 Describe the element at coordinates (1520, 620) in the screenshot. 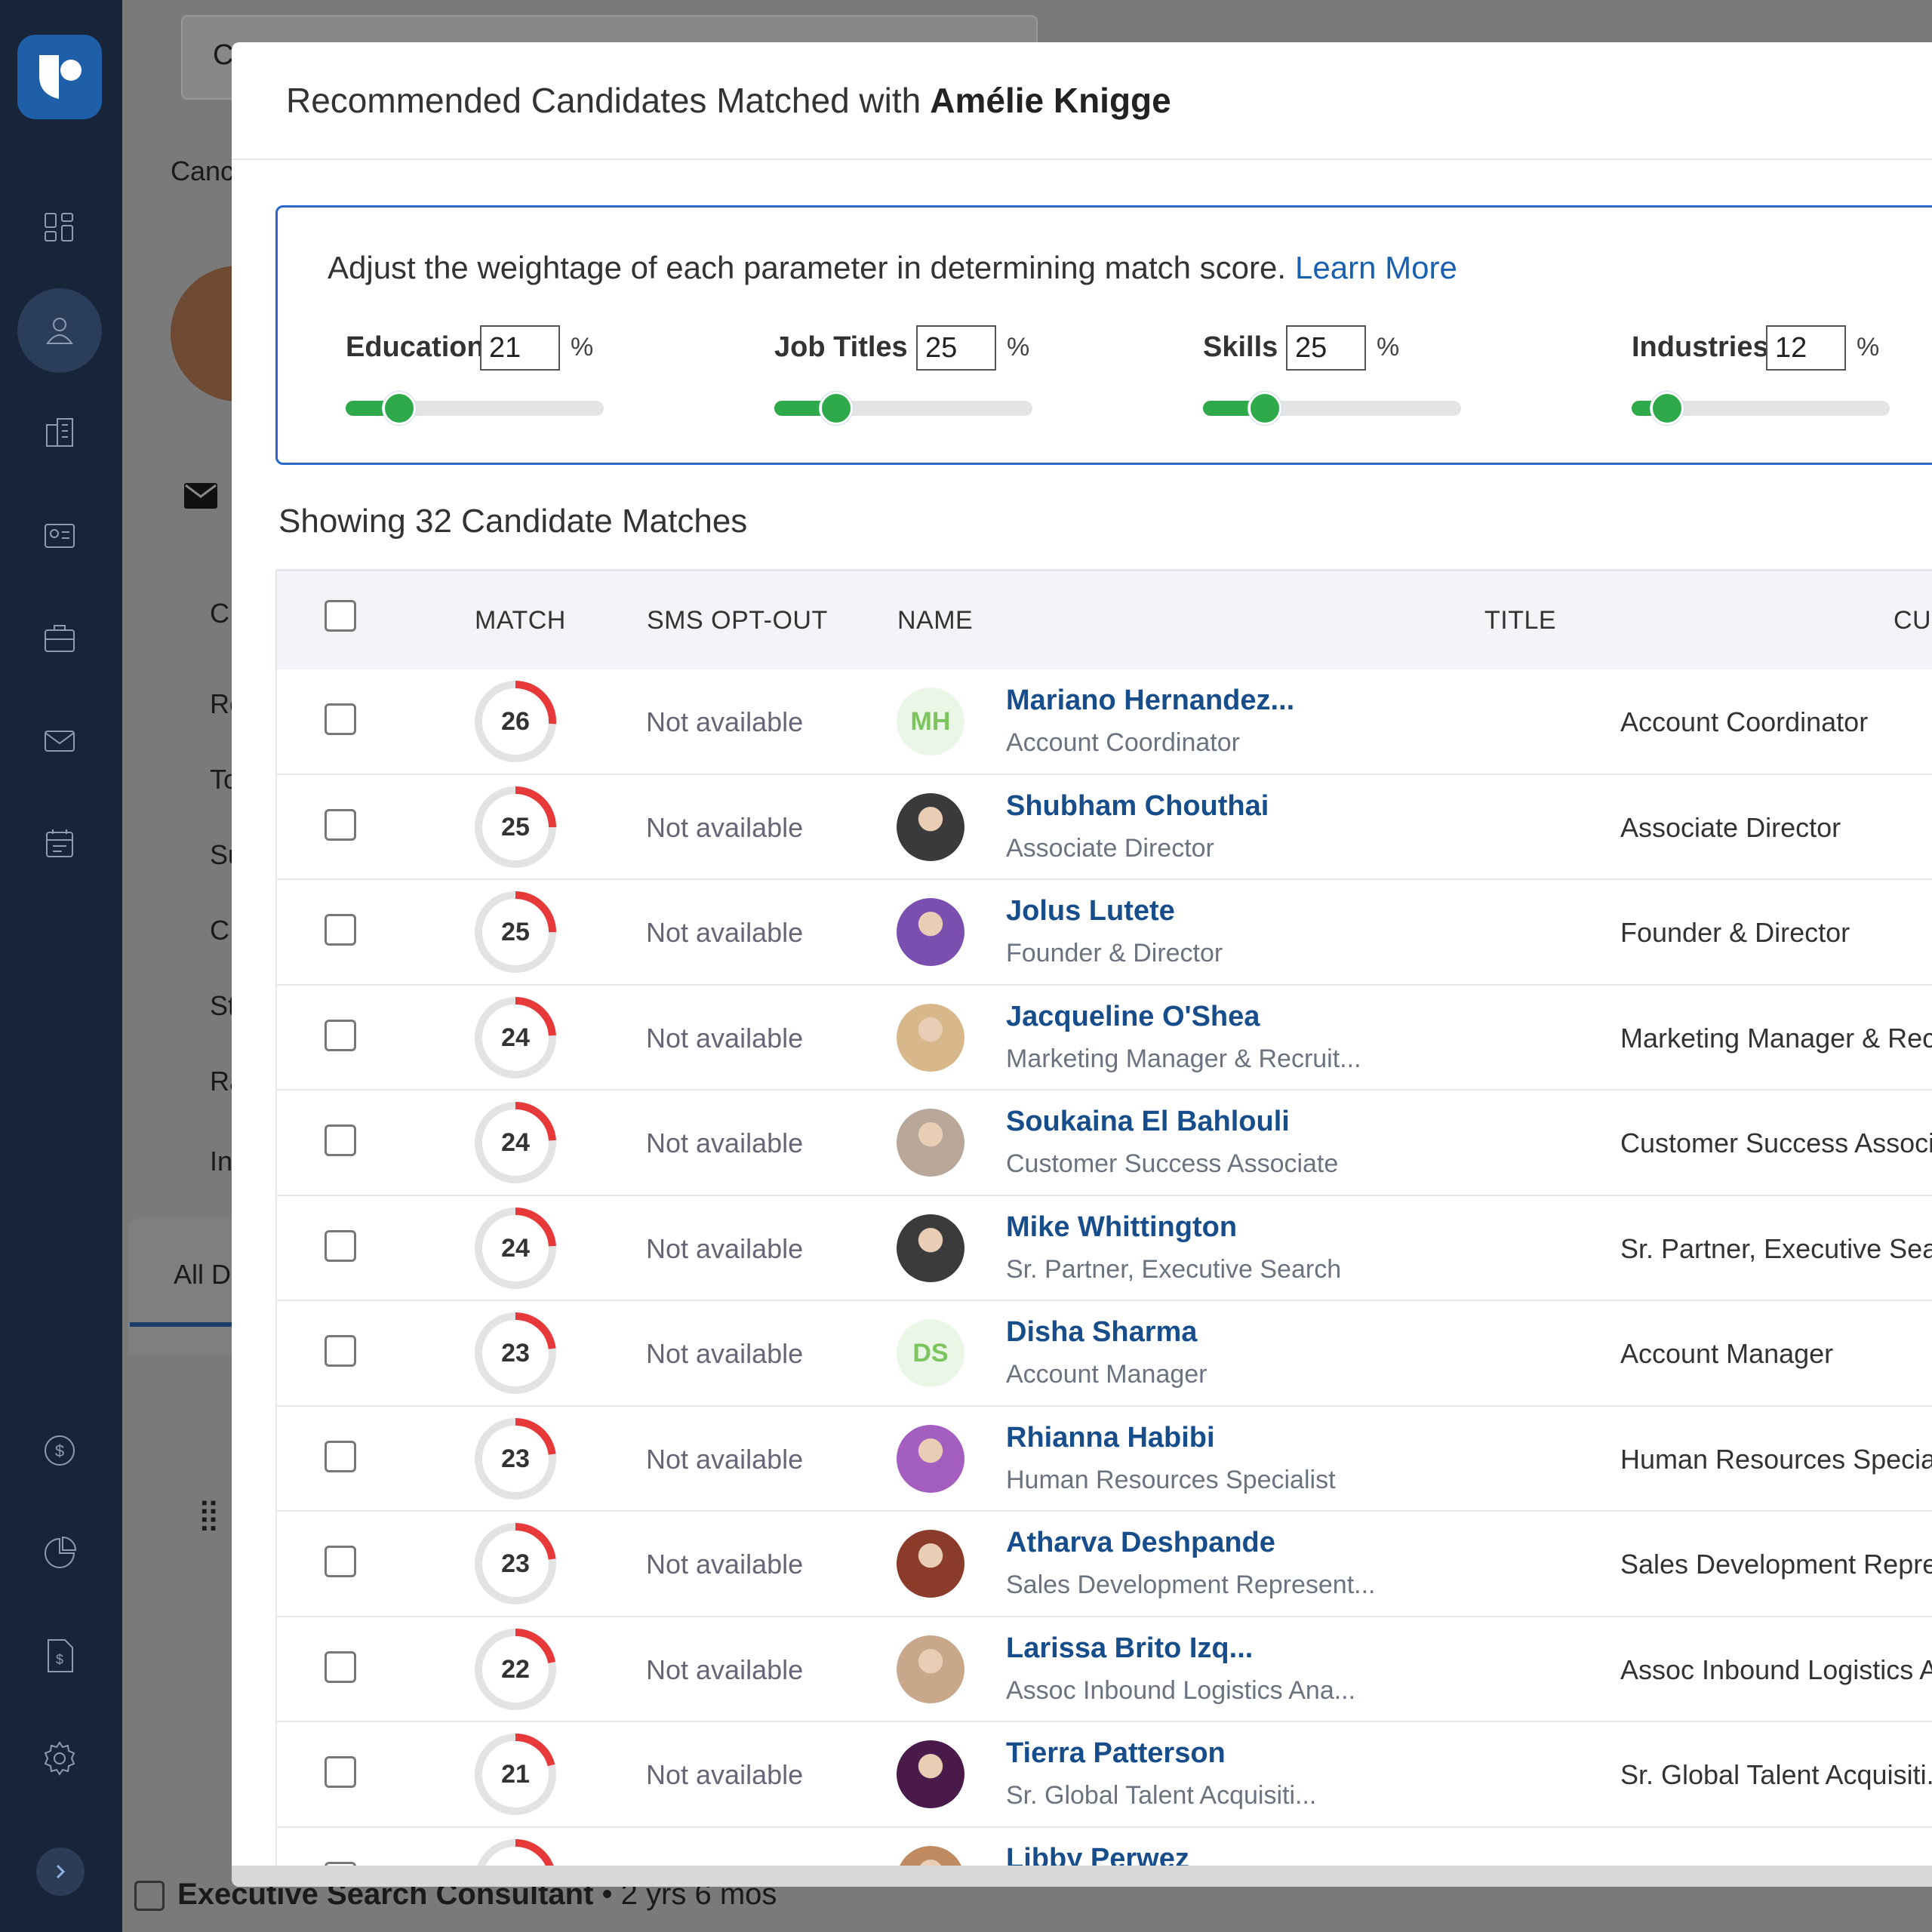

I see `column-title: TITLE` at that location.